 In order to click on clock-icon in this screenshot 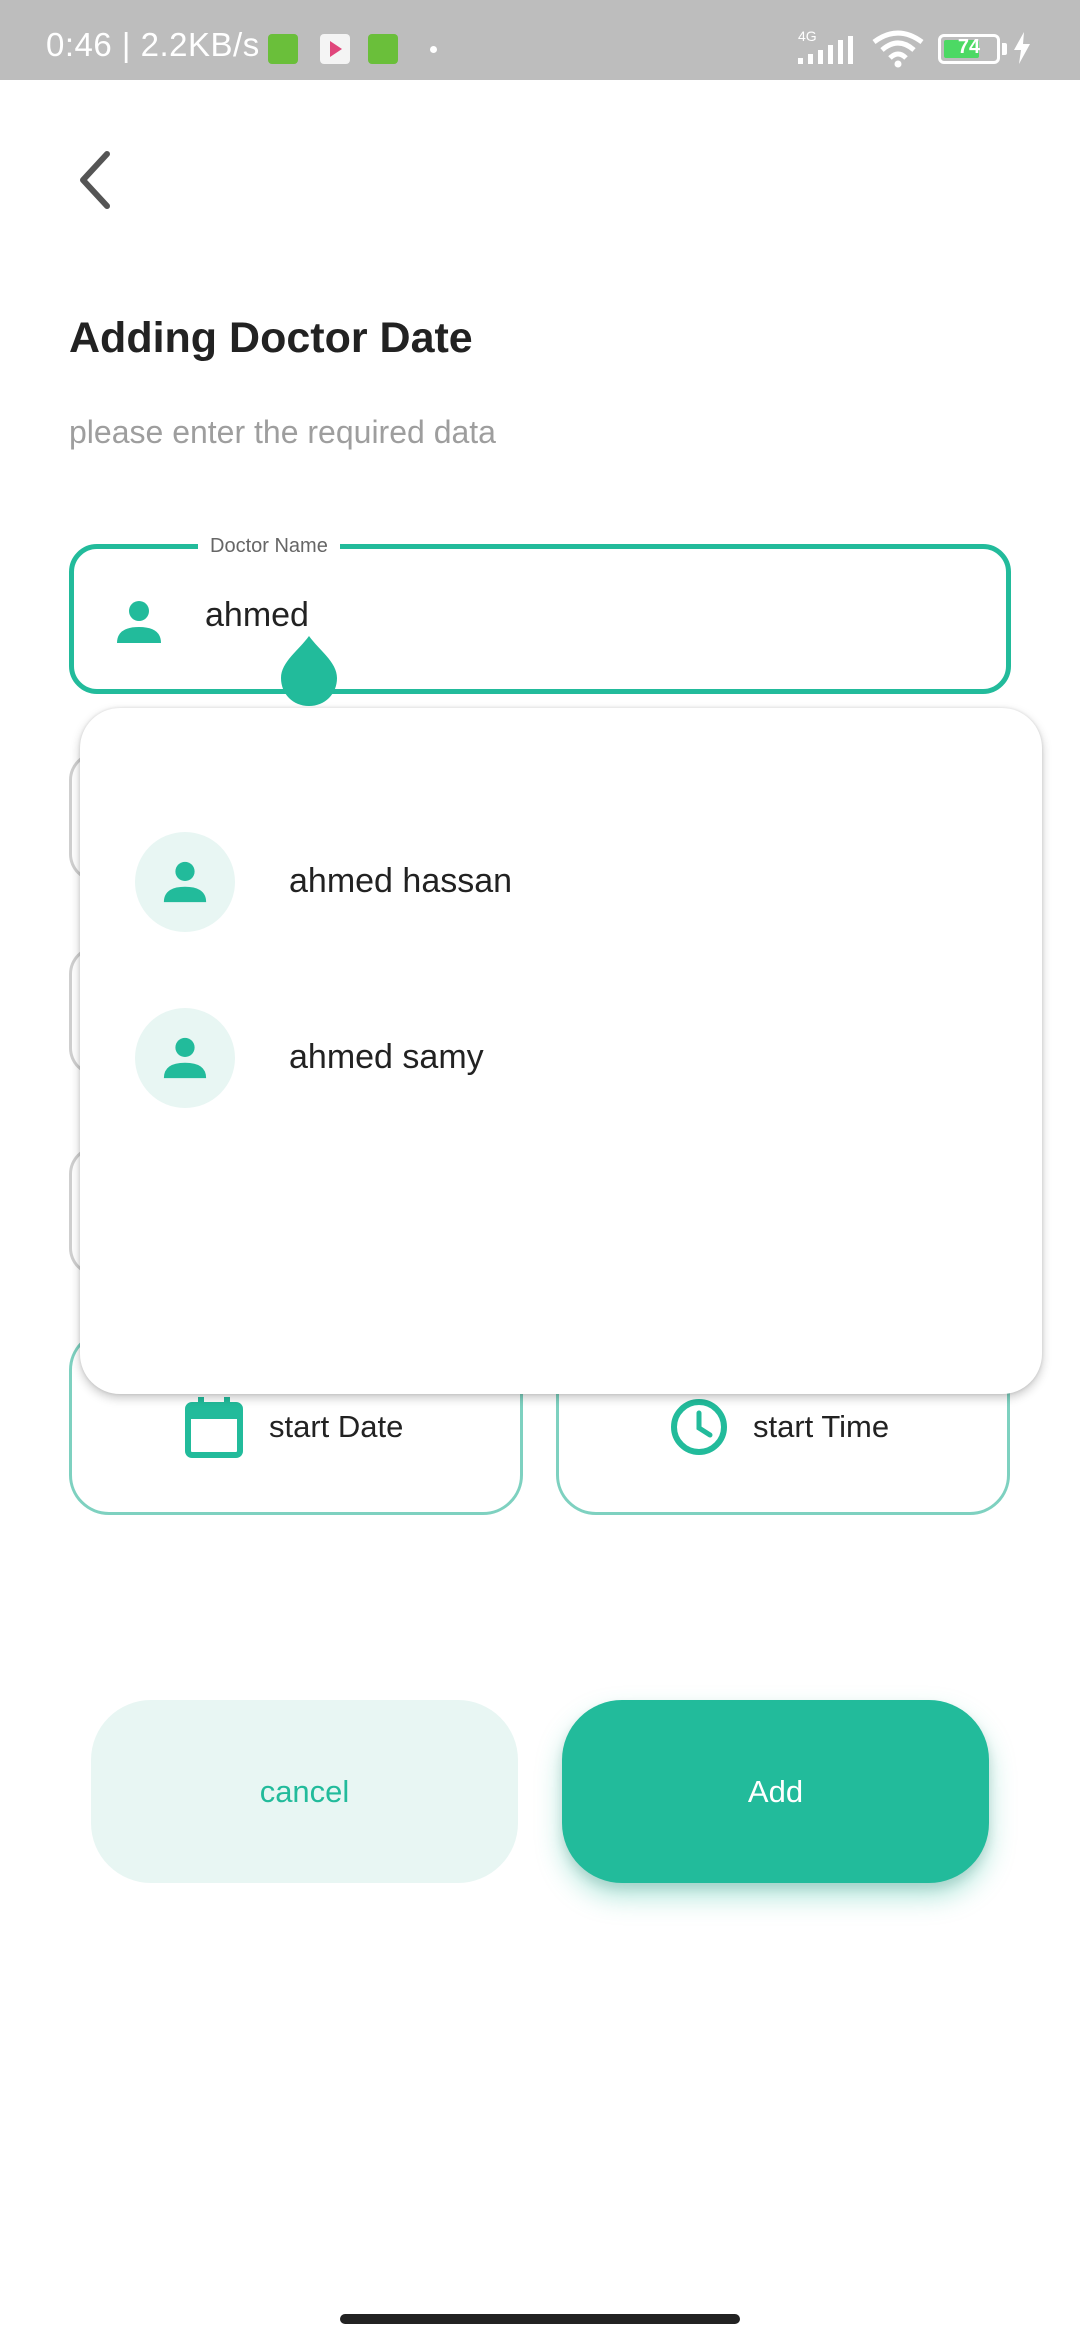, I will do `click(699, 1429)`.